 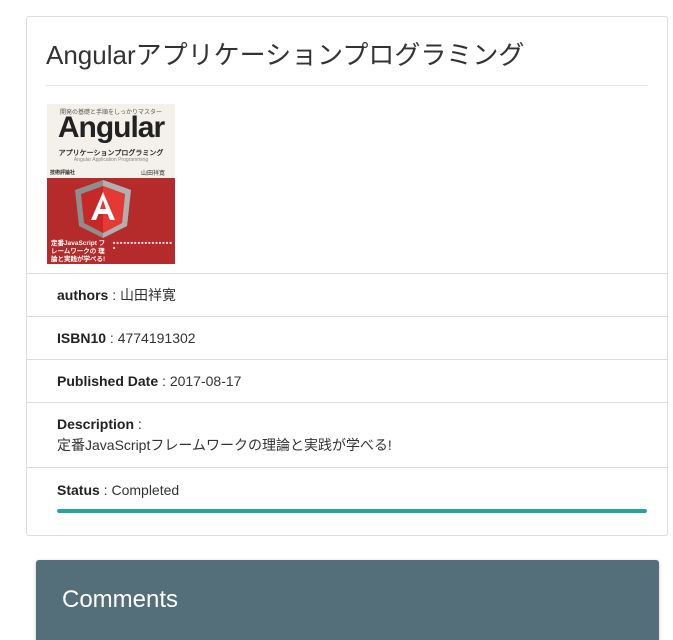 What do you see at coordinates (78, 251) in the screenshot?
I see `cover-tagline: 定番JavaScript フレームワークの 理論と実践が学べる!` at bounding box center [78, 251].